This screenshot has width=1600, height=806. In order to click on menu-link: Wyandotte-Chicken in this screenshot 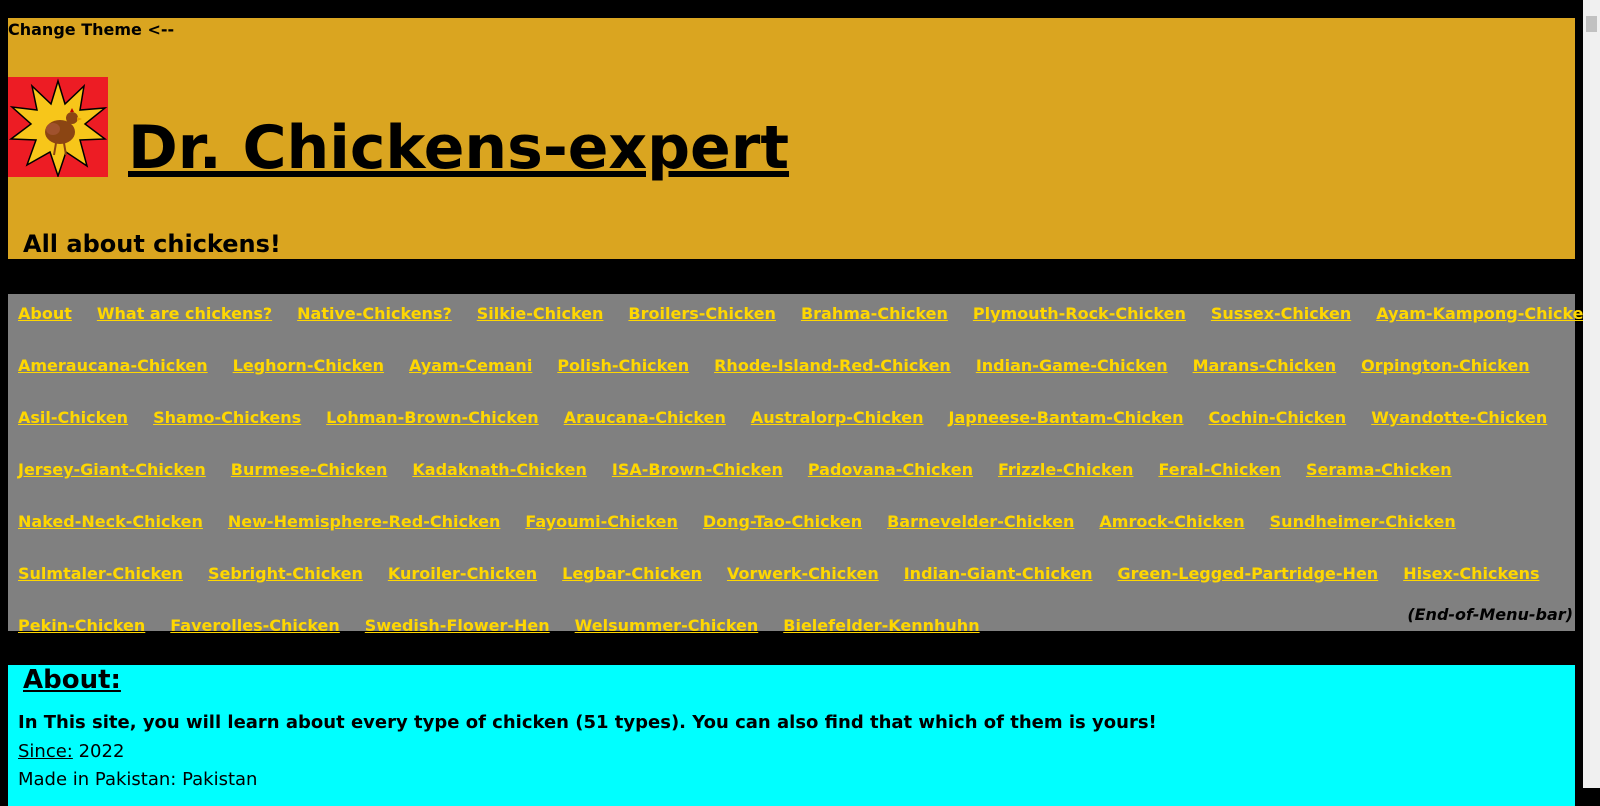, I will do `click(1459, 417)`.